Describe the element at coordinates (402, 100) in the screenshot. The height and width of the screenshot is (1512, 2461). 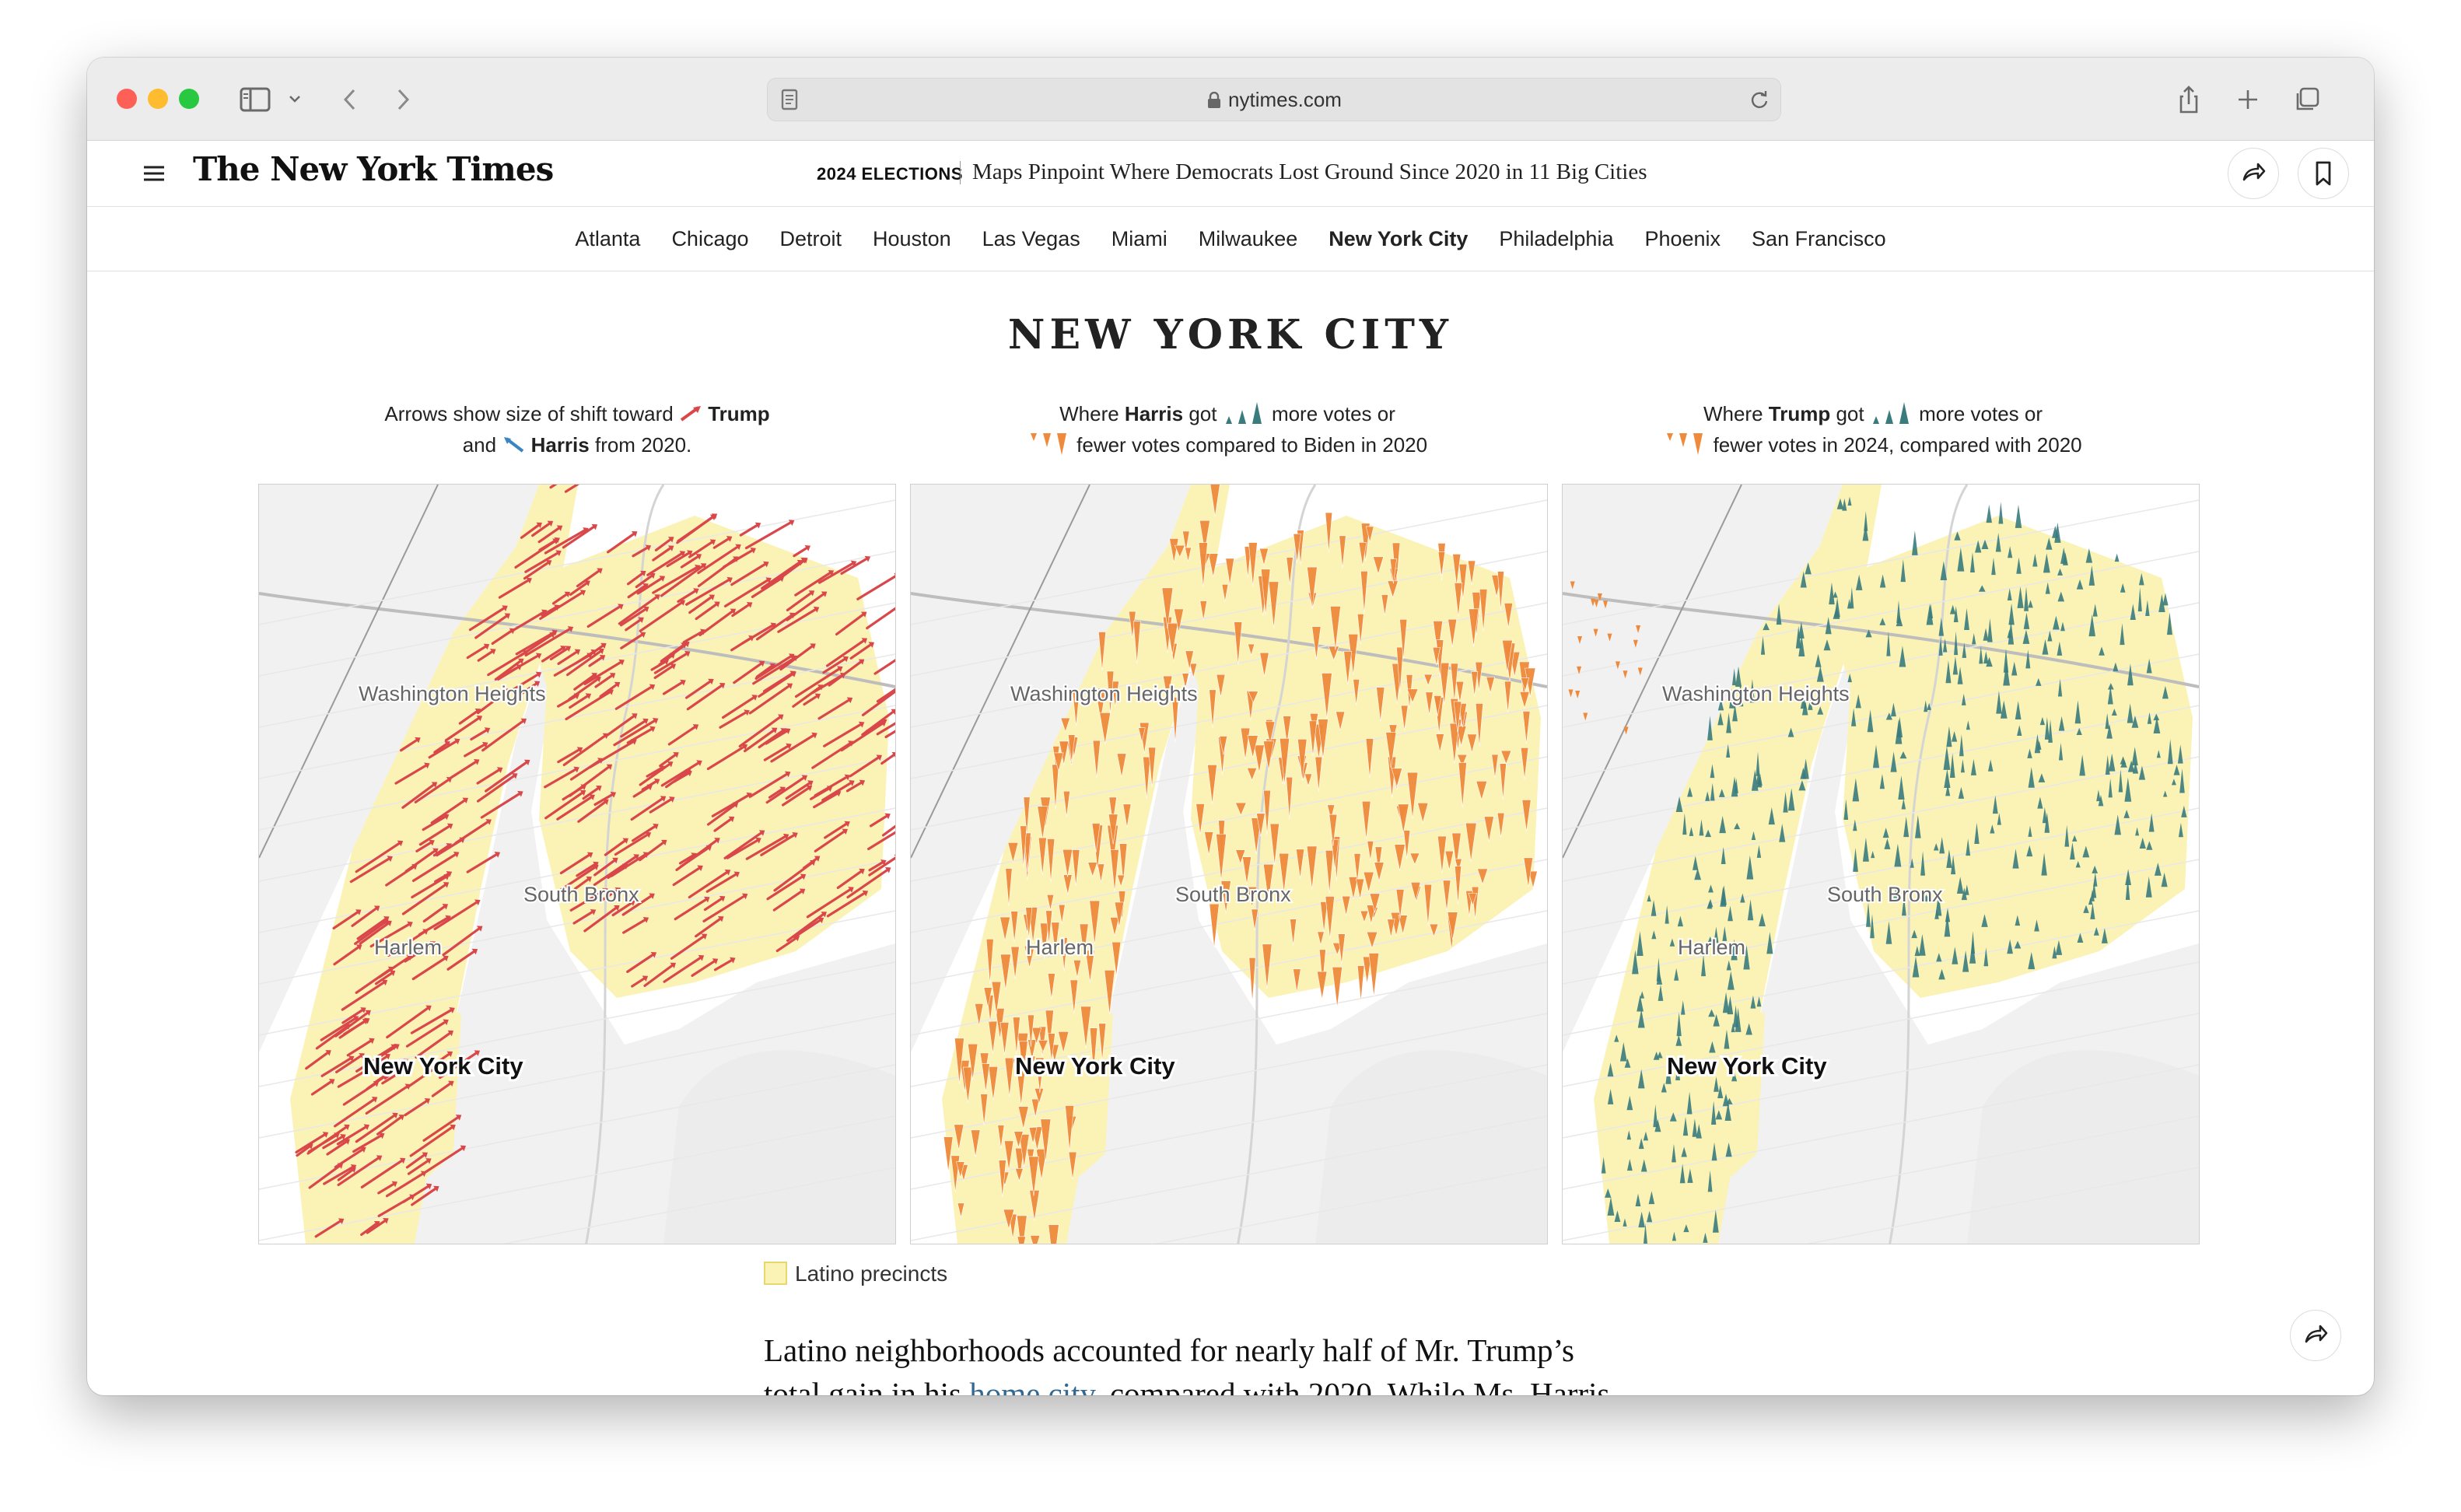
I see `forward-icon` at that location.